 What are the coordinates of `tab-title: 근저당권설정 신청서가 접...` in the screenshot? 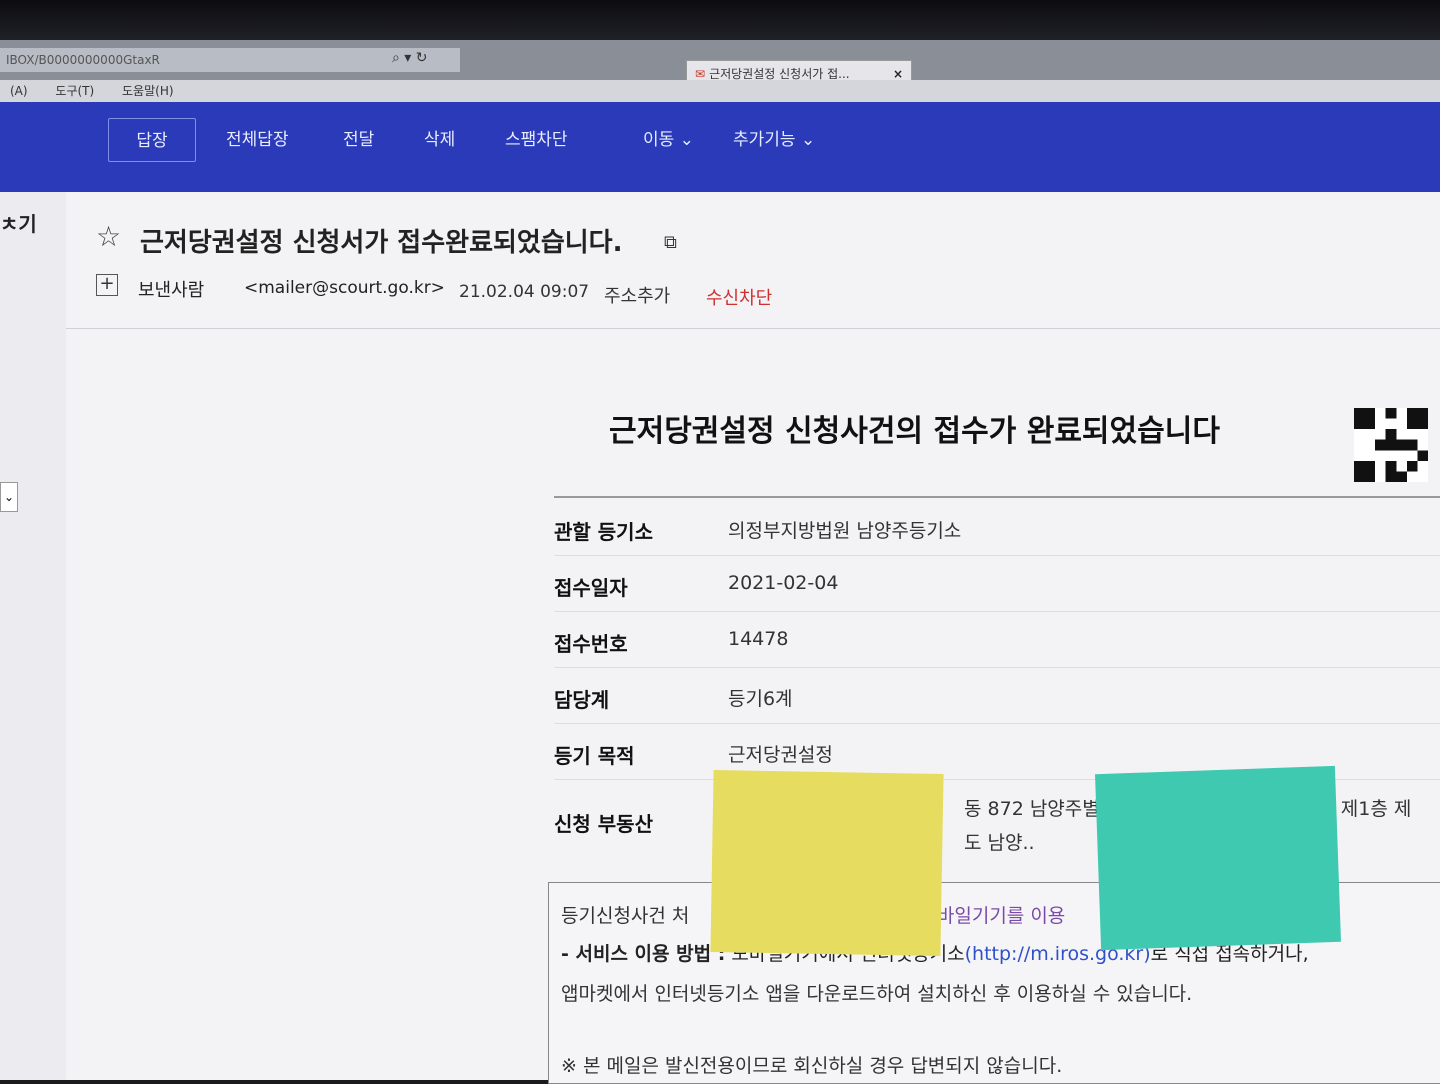 It's located at (779, 74).